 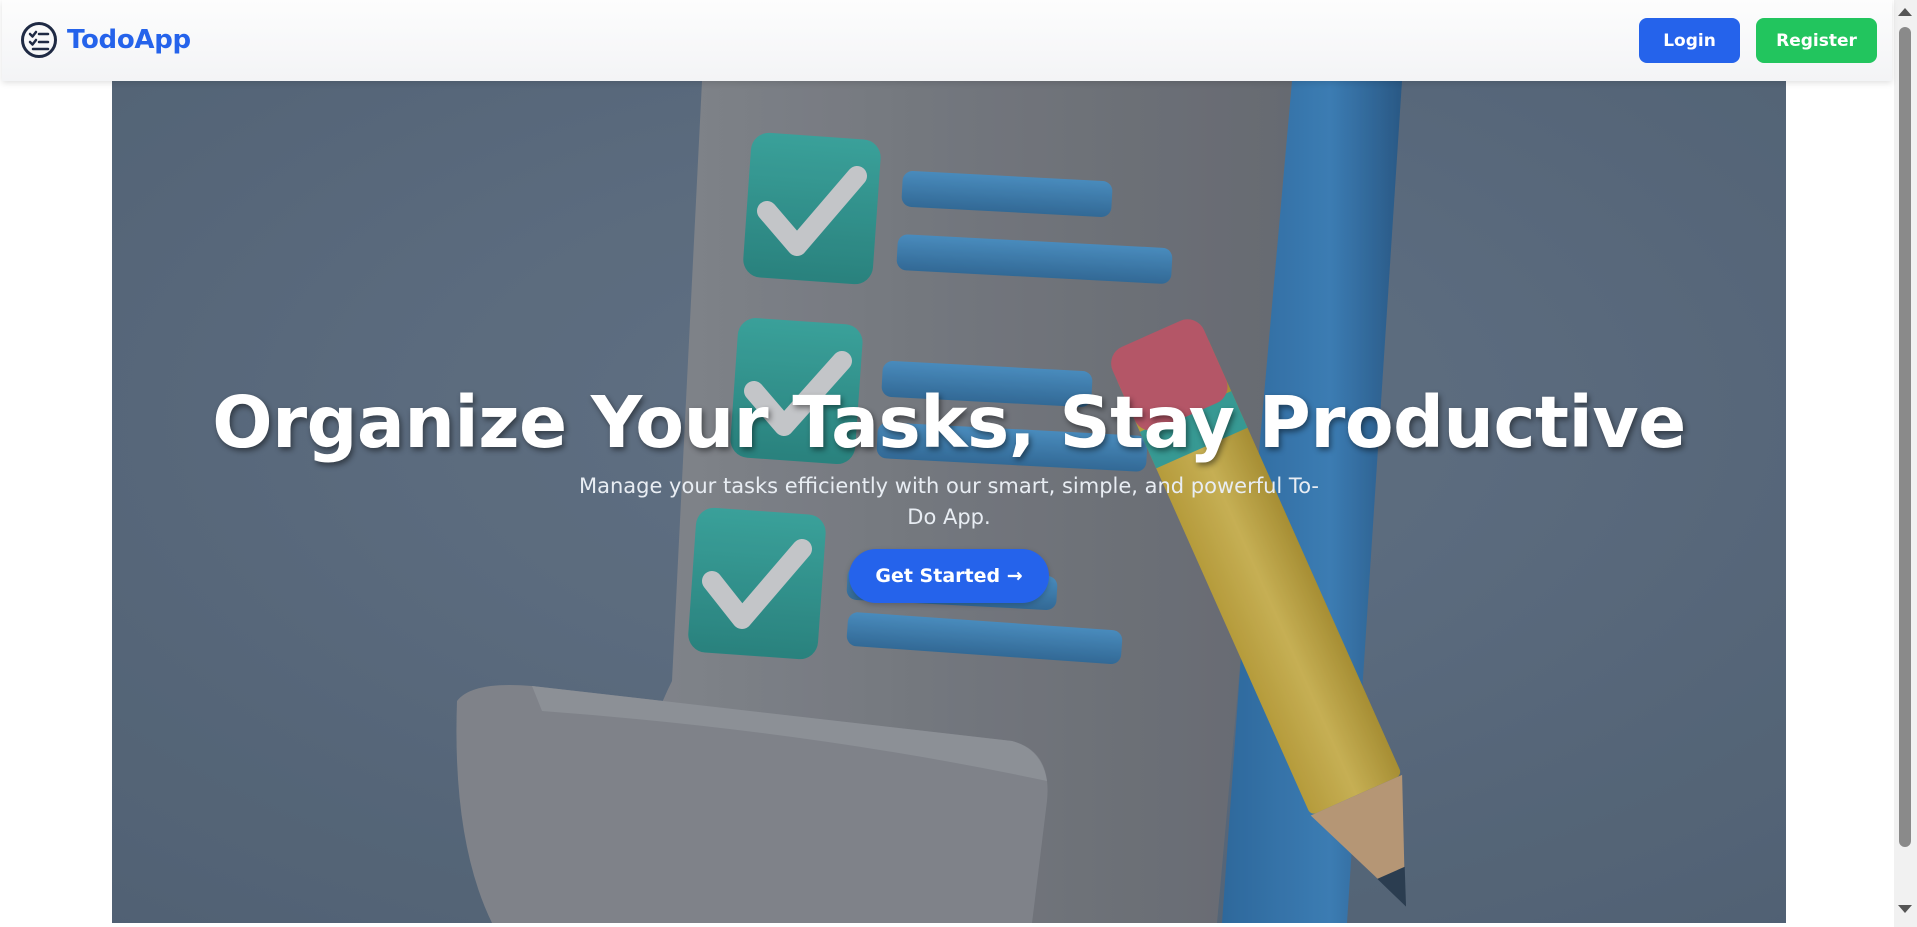 I want to click on register-button: Register, so click(x=1816, y=40).